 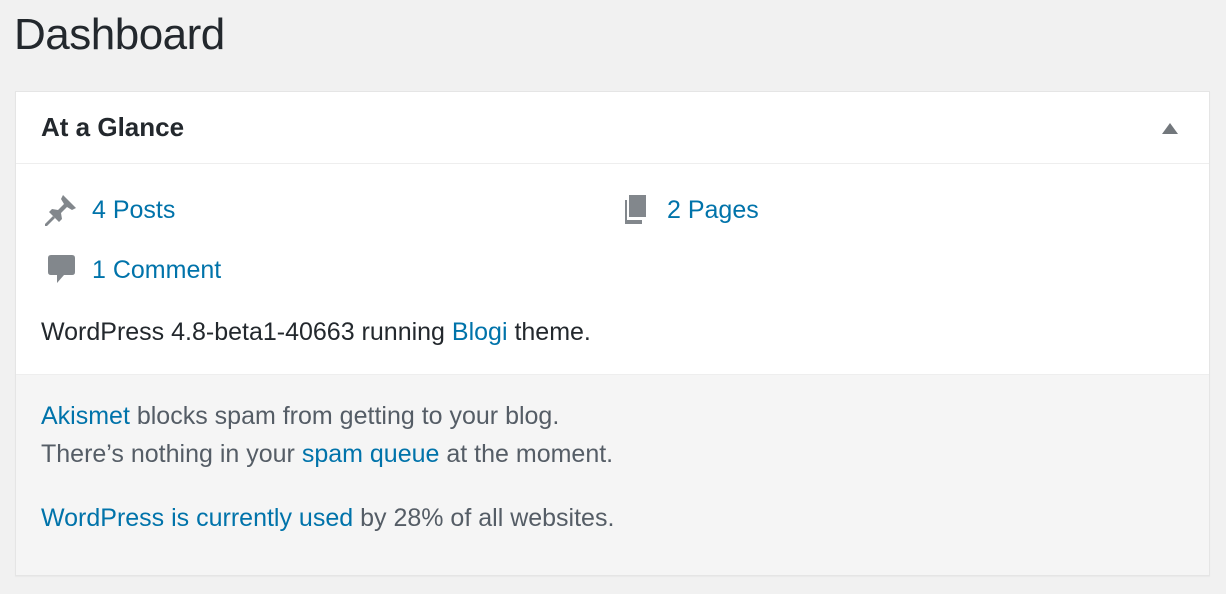 What do you see at coordinates (526, 454) in the screenshot?
I see `akismet-line-2-suffix: at the moment.` at bounding box center [526, 454].